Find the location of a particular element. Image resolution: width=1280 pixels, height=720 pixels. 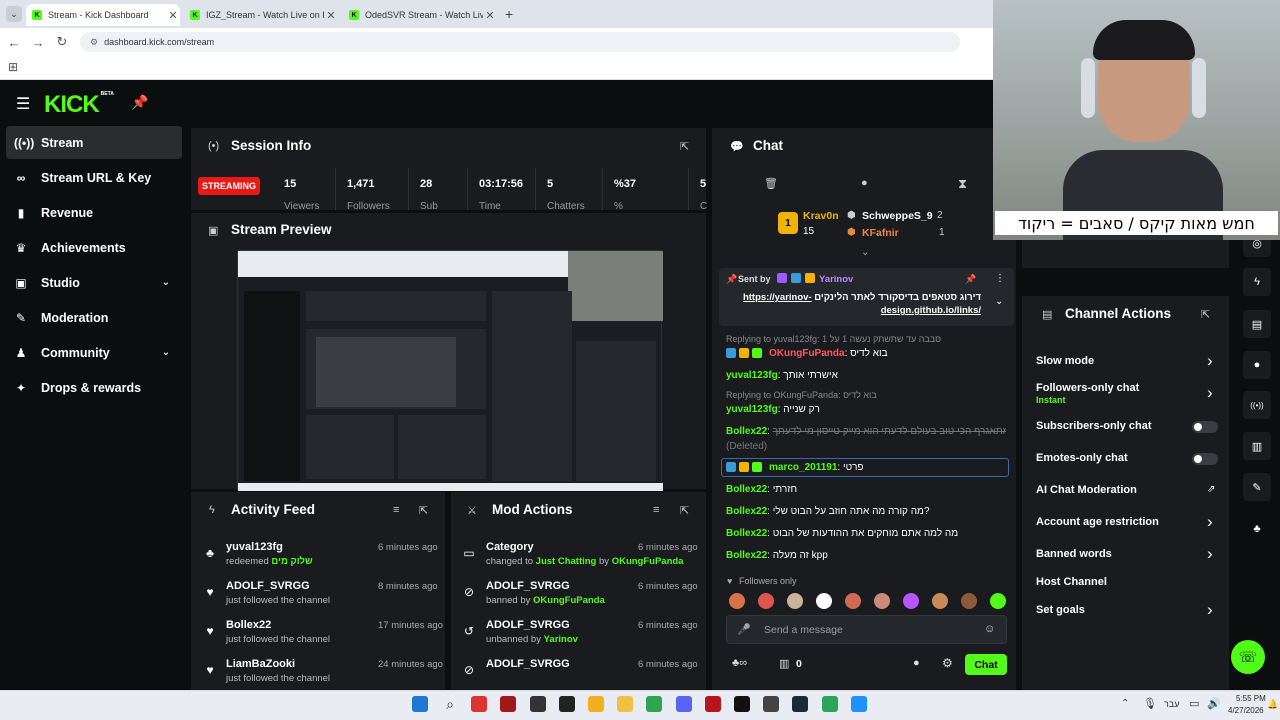

chat-settings-icon: ● is located at coordinates (864, 183).